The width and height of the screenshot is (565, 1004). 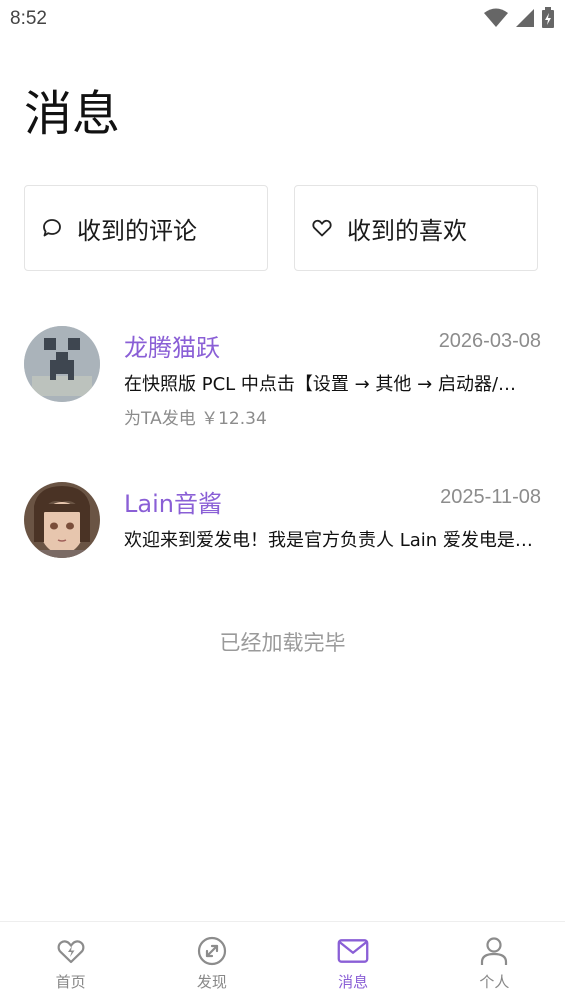 I want to click on person-icon, so click(x=494, y=951).